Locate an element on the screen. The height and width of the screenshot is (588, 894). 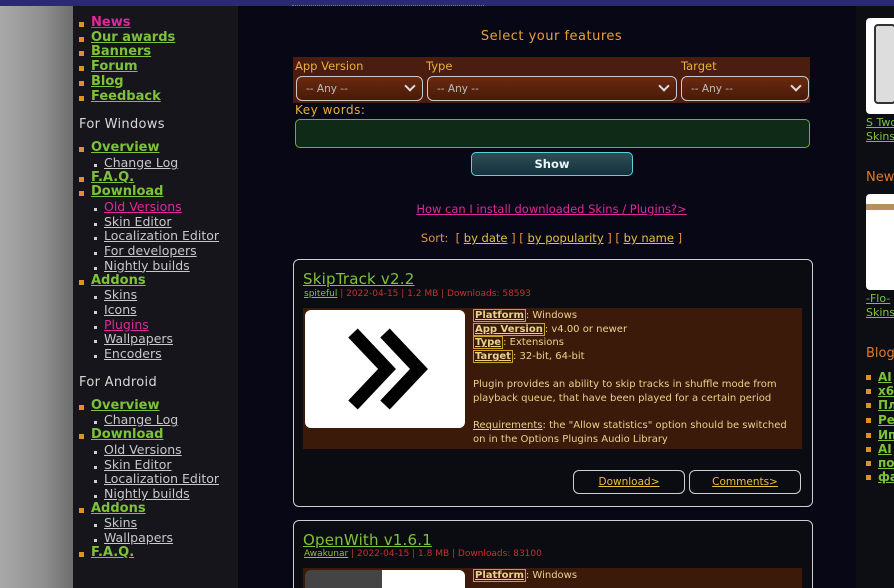
blog-item: Пл is located at coordinates (880, 405).